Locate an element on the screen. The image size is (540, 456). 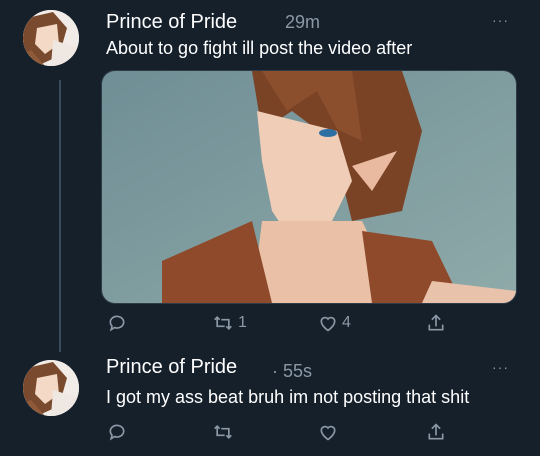
like-button: 4 is located at coordinates (334, 323).